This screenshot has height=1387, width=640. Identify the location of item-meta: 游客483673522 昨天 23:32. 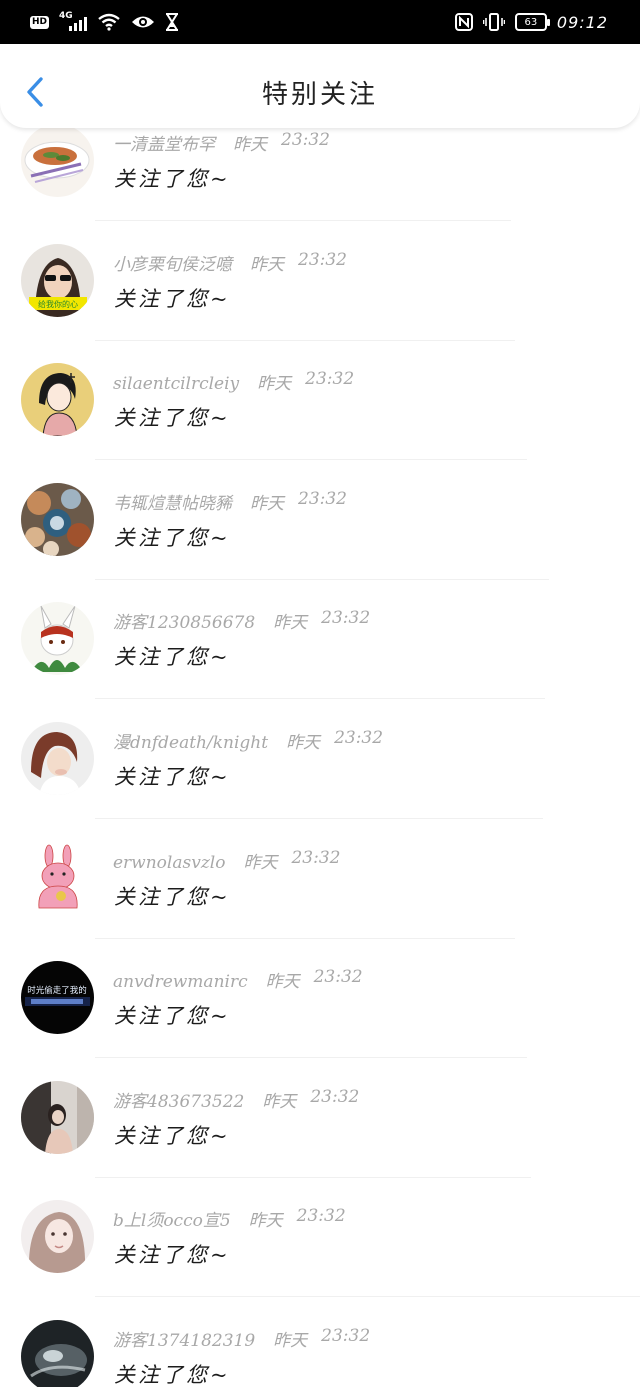
(236, 1099).